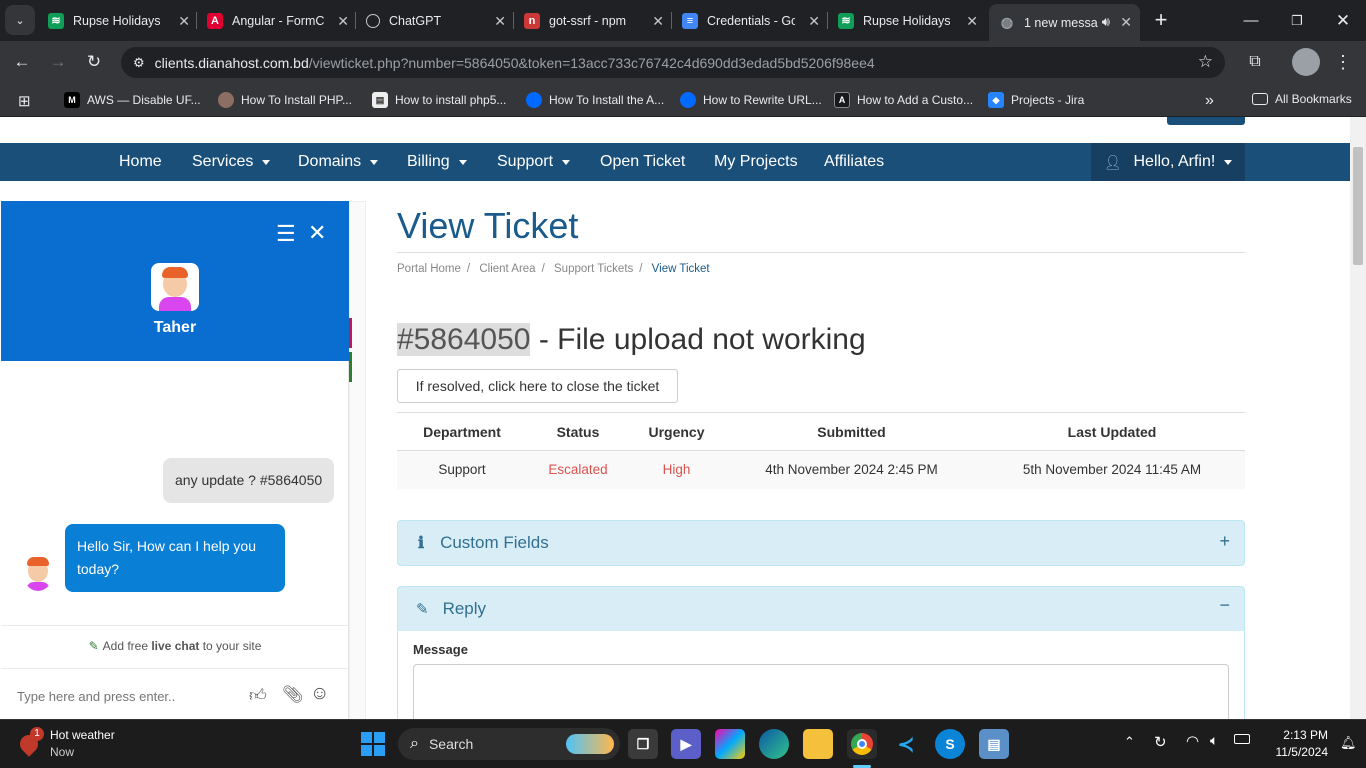 The image size is (1366, 768). I want to click on agent-message: Hello Sir, How can I help you today?, so click(175, 558).